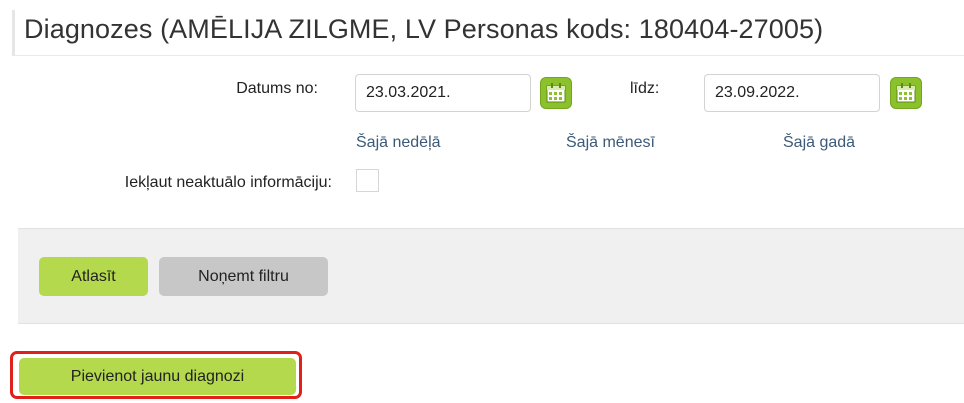  What do you see at coordinates (93, 276) in the screenshot?
I see `select-button: Atlasīt` at bounding box center [93, 276].